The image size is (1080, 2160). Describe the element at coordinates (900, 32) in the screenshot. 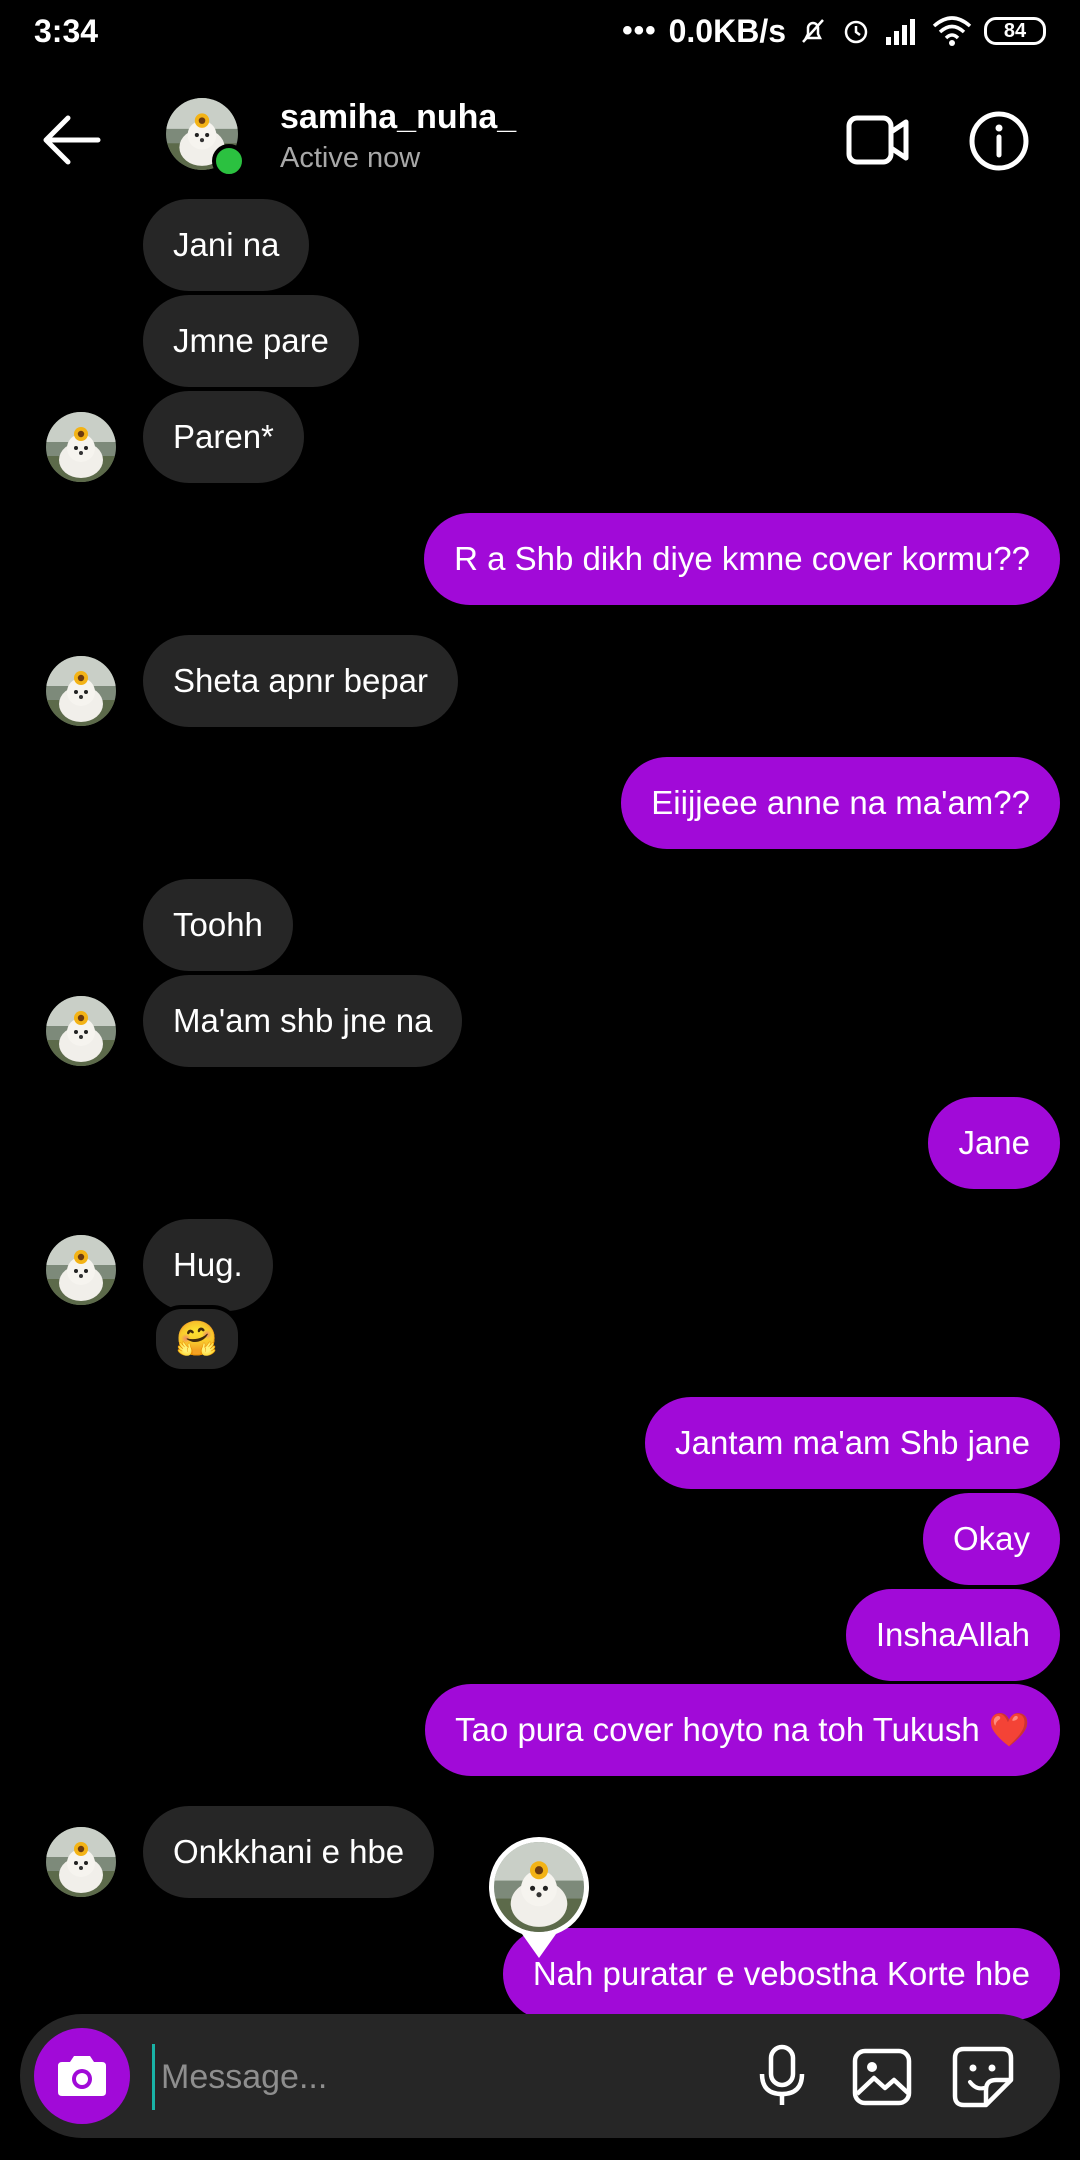

I see `signal-icon` at that location.